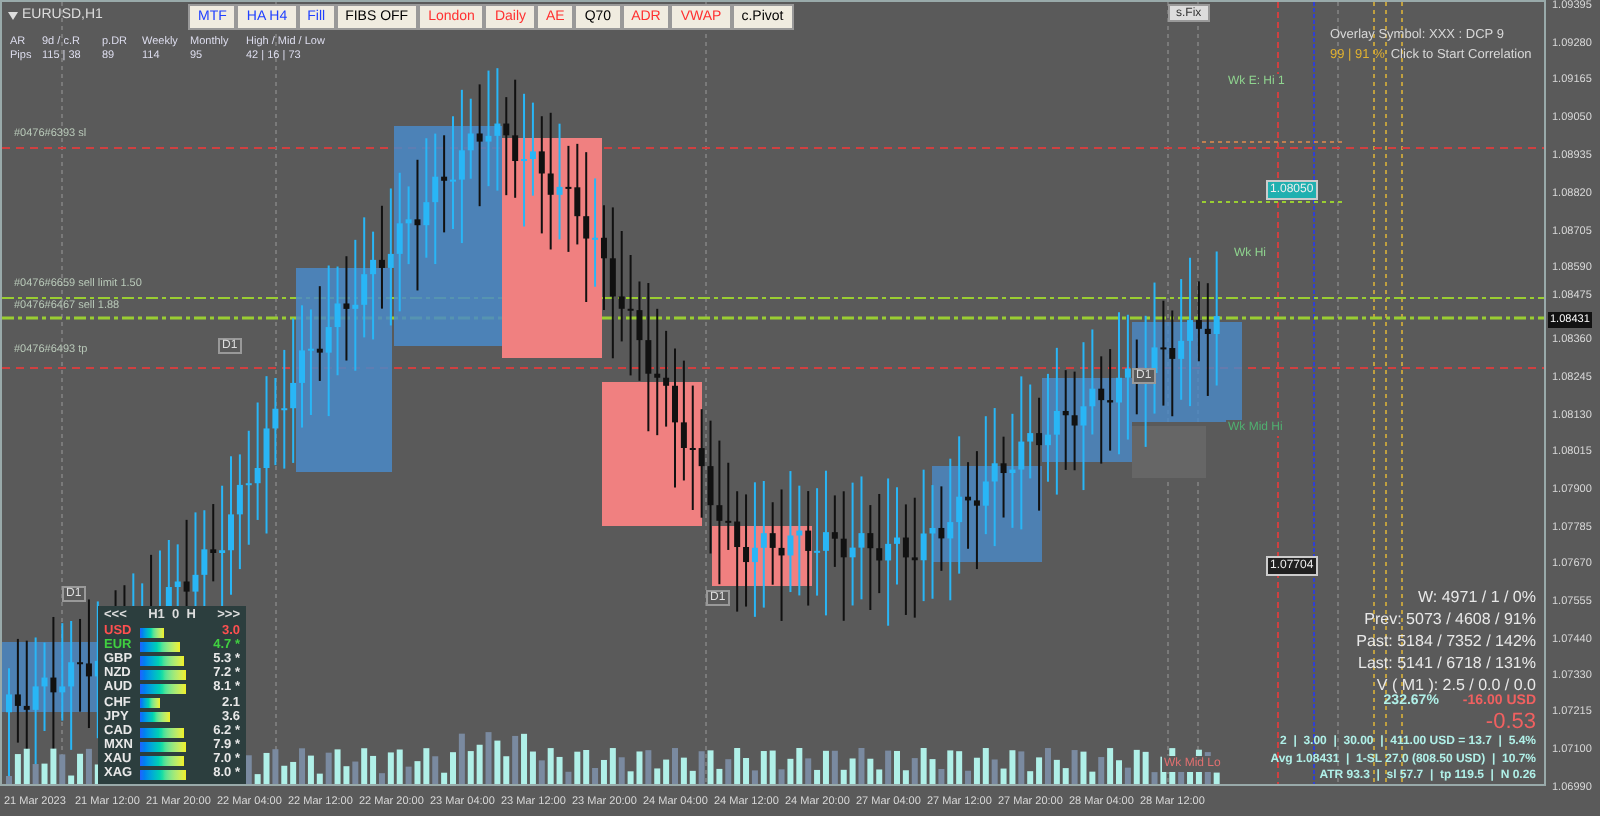 The height and width of the screenshot is (816, 1600). What do you see at coordinates (1446, 641) in the screenshot?
I see `stats-line: Past: 5184 / 7352 / 142%` at bounding box center [1446, 641].